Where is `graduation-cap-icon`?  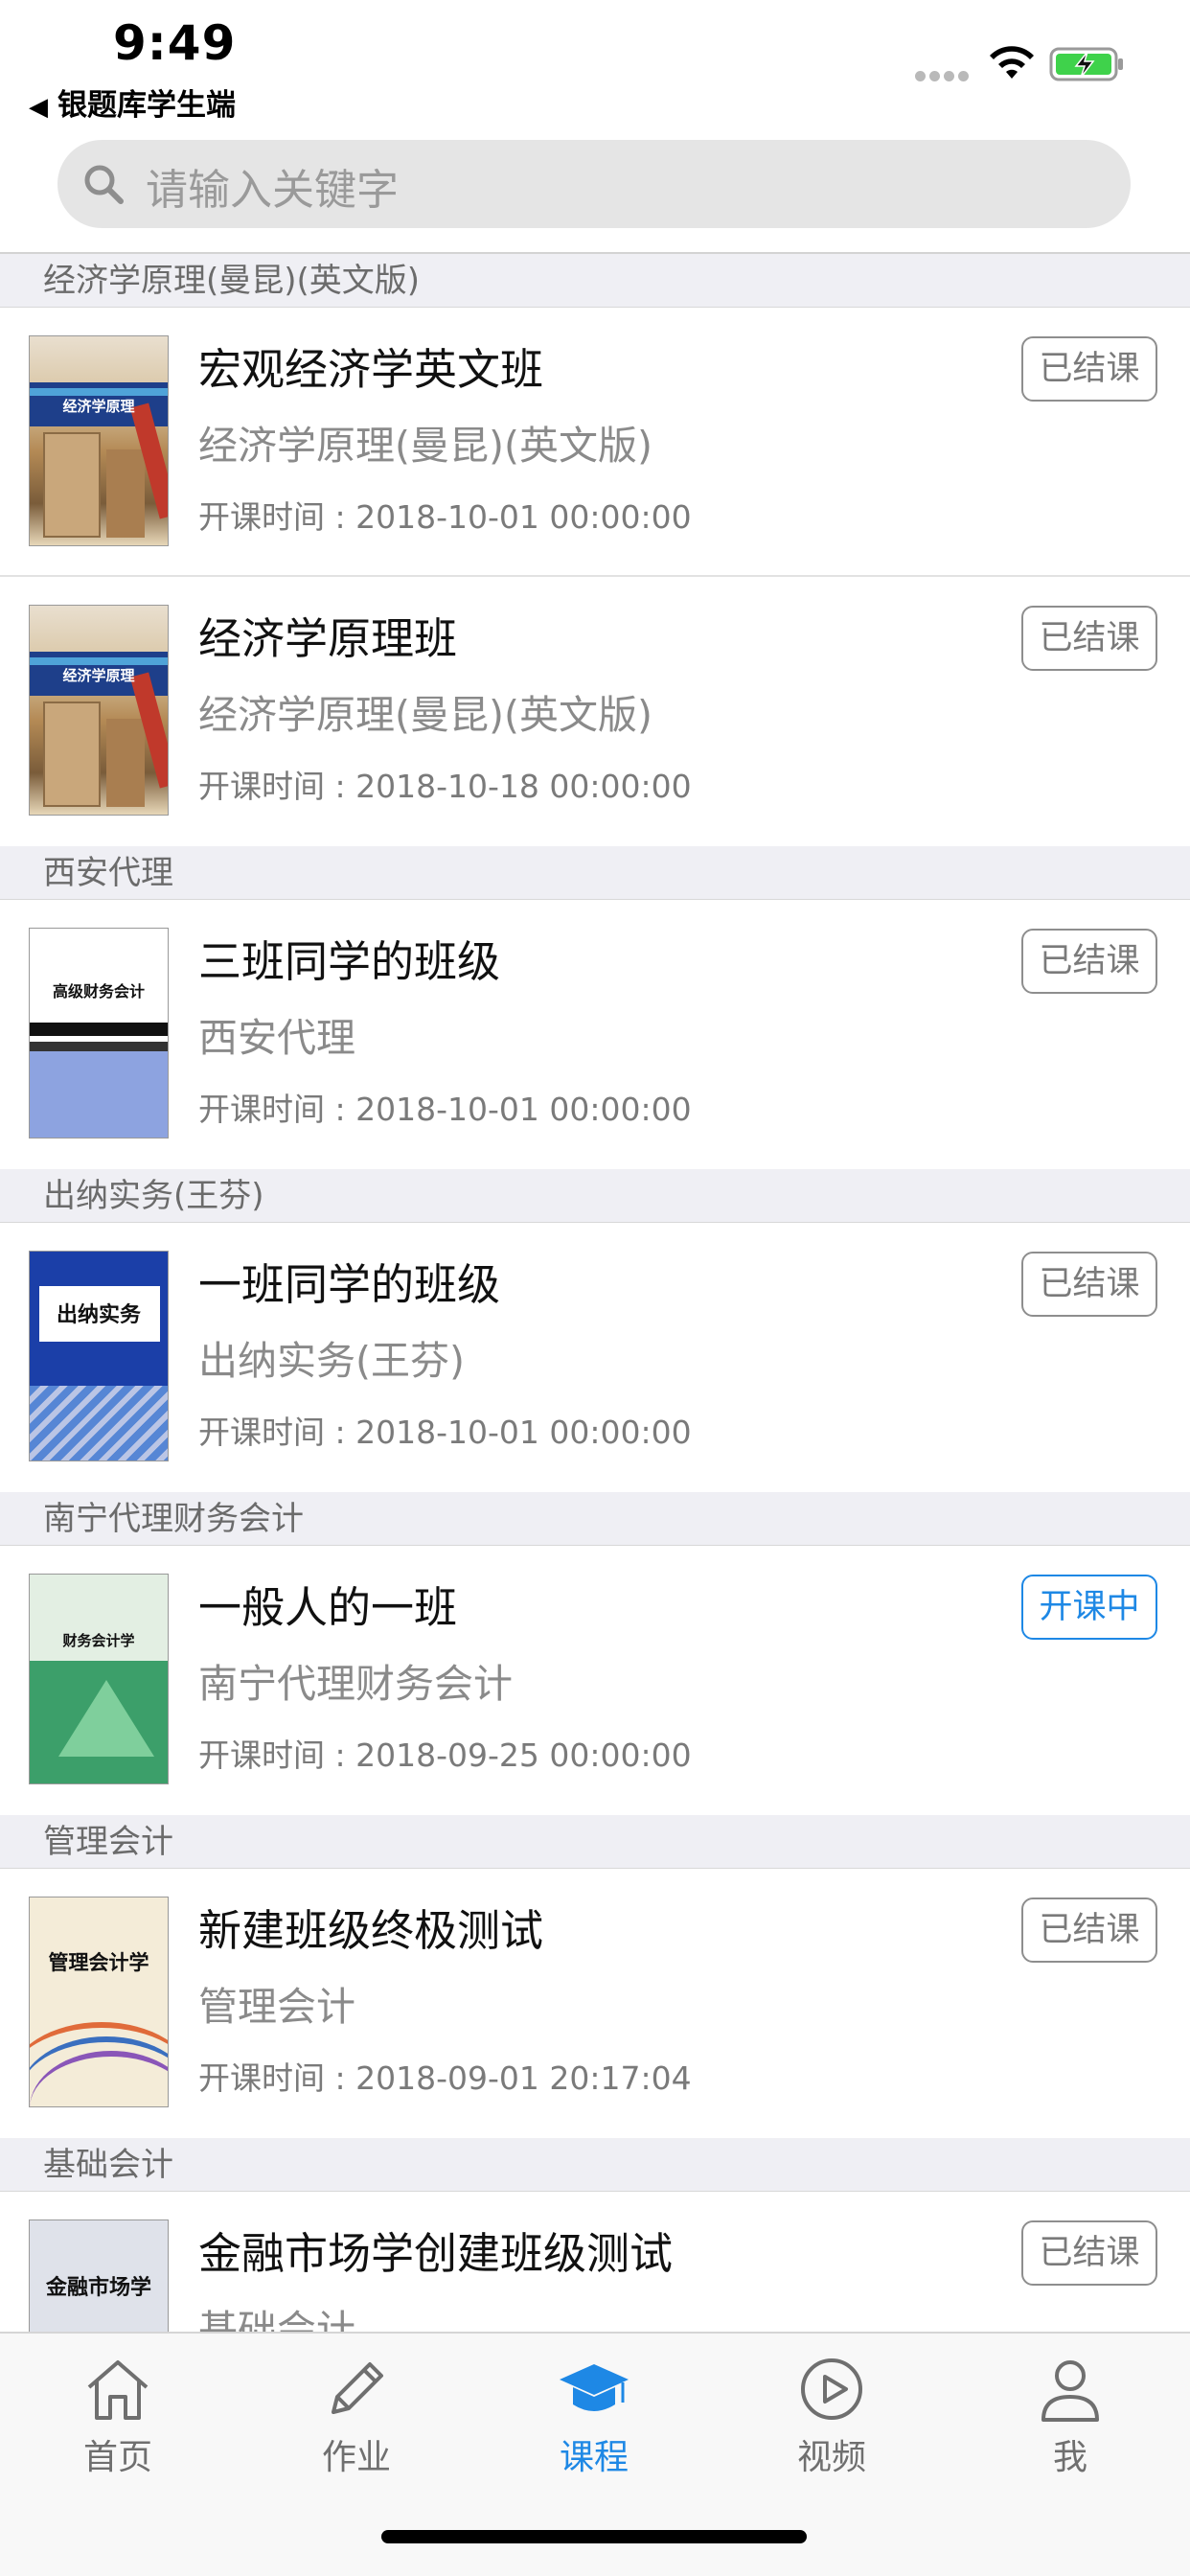 graduation-cap-icon is located at coordinates (594, 2387).